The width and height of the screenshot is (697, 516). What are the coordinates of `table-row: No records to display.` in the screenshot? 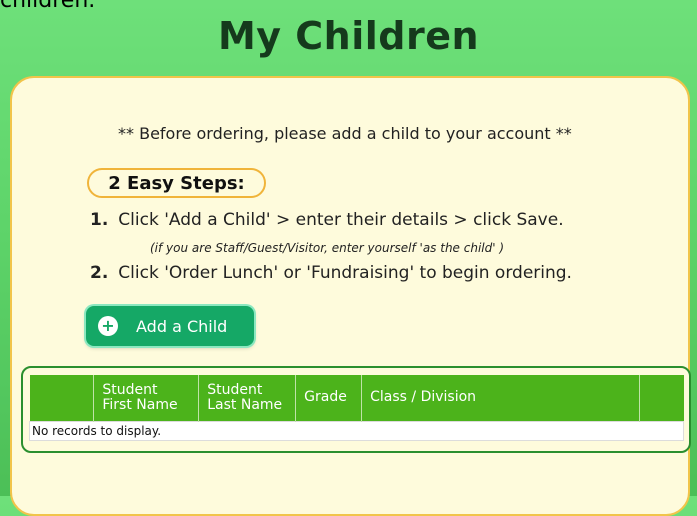 It's located at (356, 431).